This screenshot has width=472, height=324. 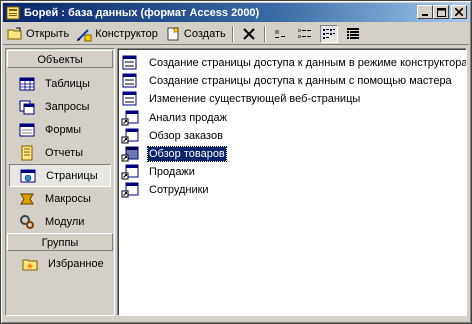 I want to click on database-toolbar: Открыть Конструктор Создать, so click(x=236, y=34).